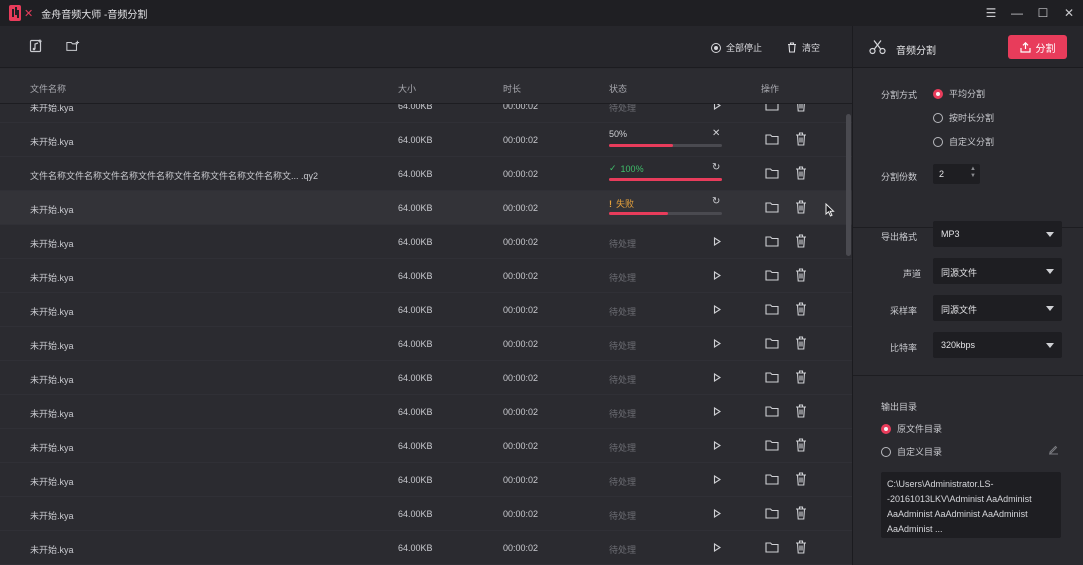 This screenshot has height=565, width=1083. I want to click on progress-bar, so click(665, 179).